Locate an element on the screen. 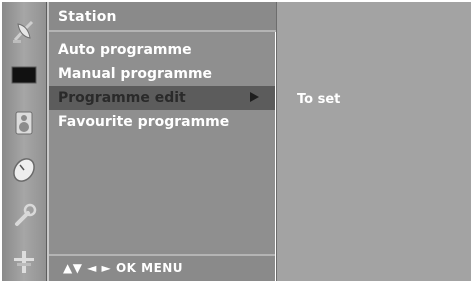 The height and width of the screenshot is (283, 473). menu-item-label: Favourite programme is located at coordinates (144, 122).